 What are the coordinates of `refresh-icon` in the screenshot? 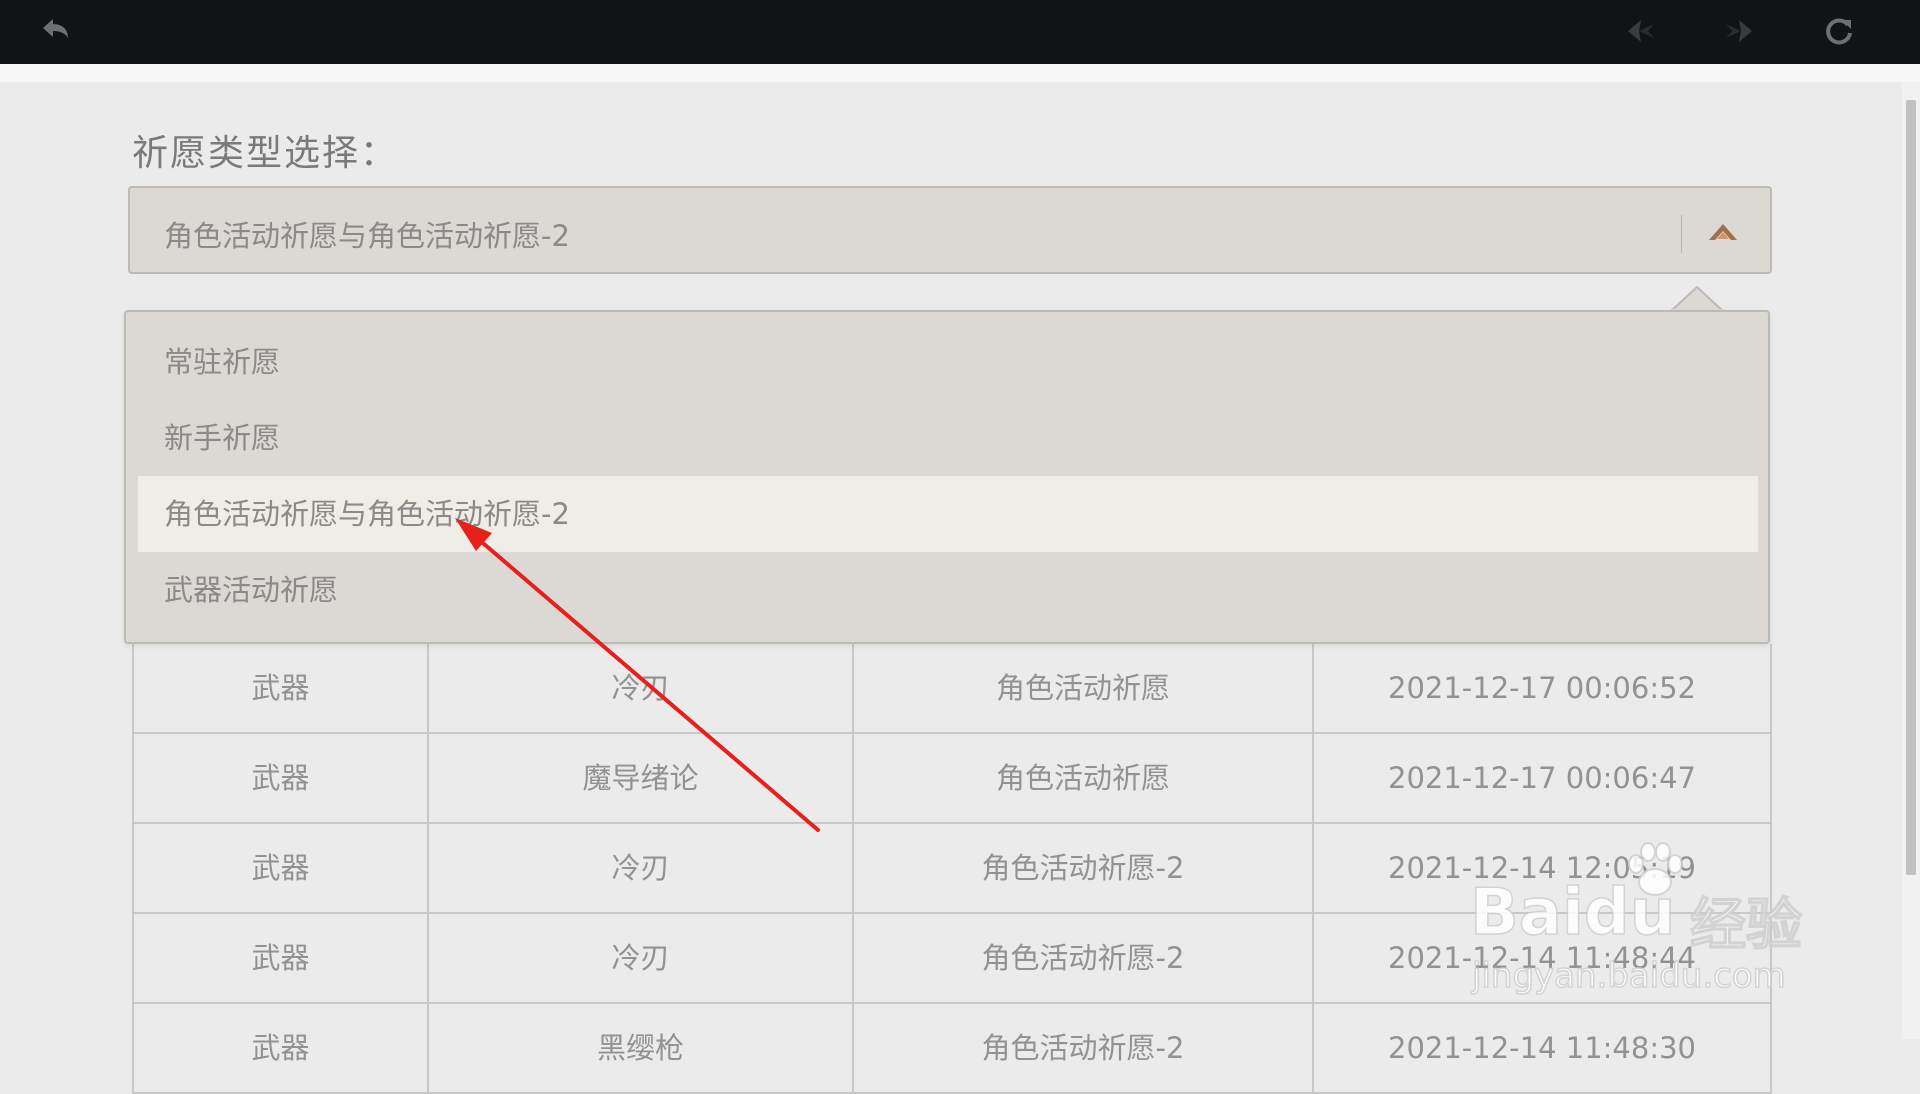 It's located at (1839, 31).